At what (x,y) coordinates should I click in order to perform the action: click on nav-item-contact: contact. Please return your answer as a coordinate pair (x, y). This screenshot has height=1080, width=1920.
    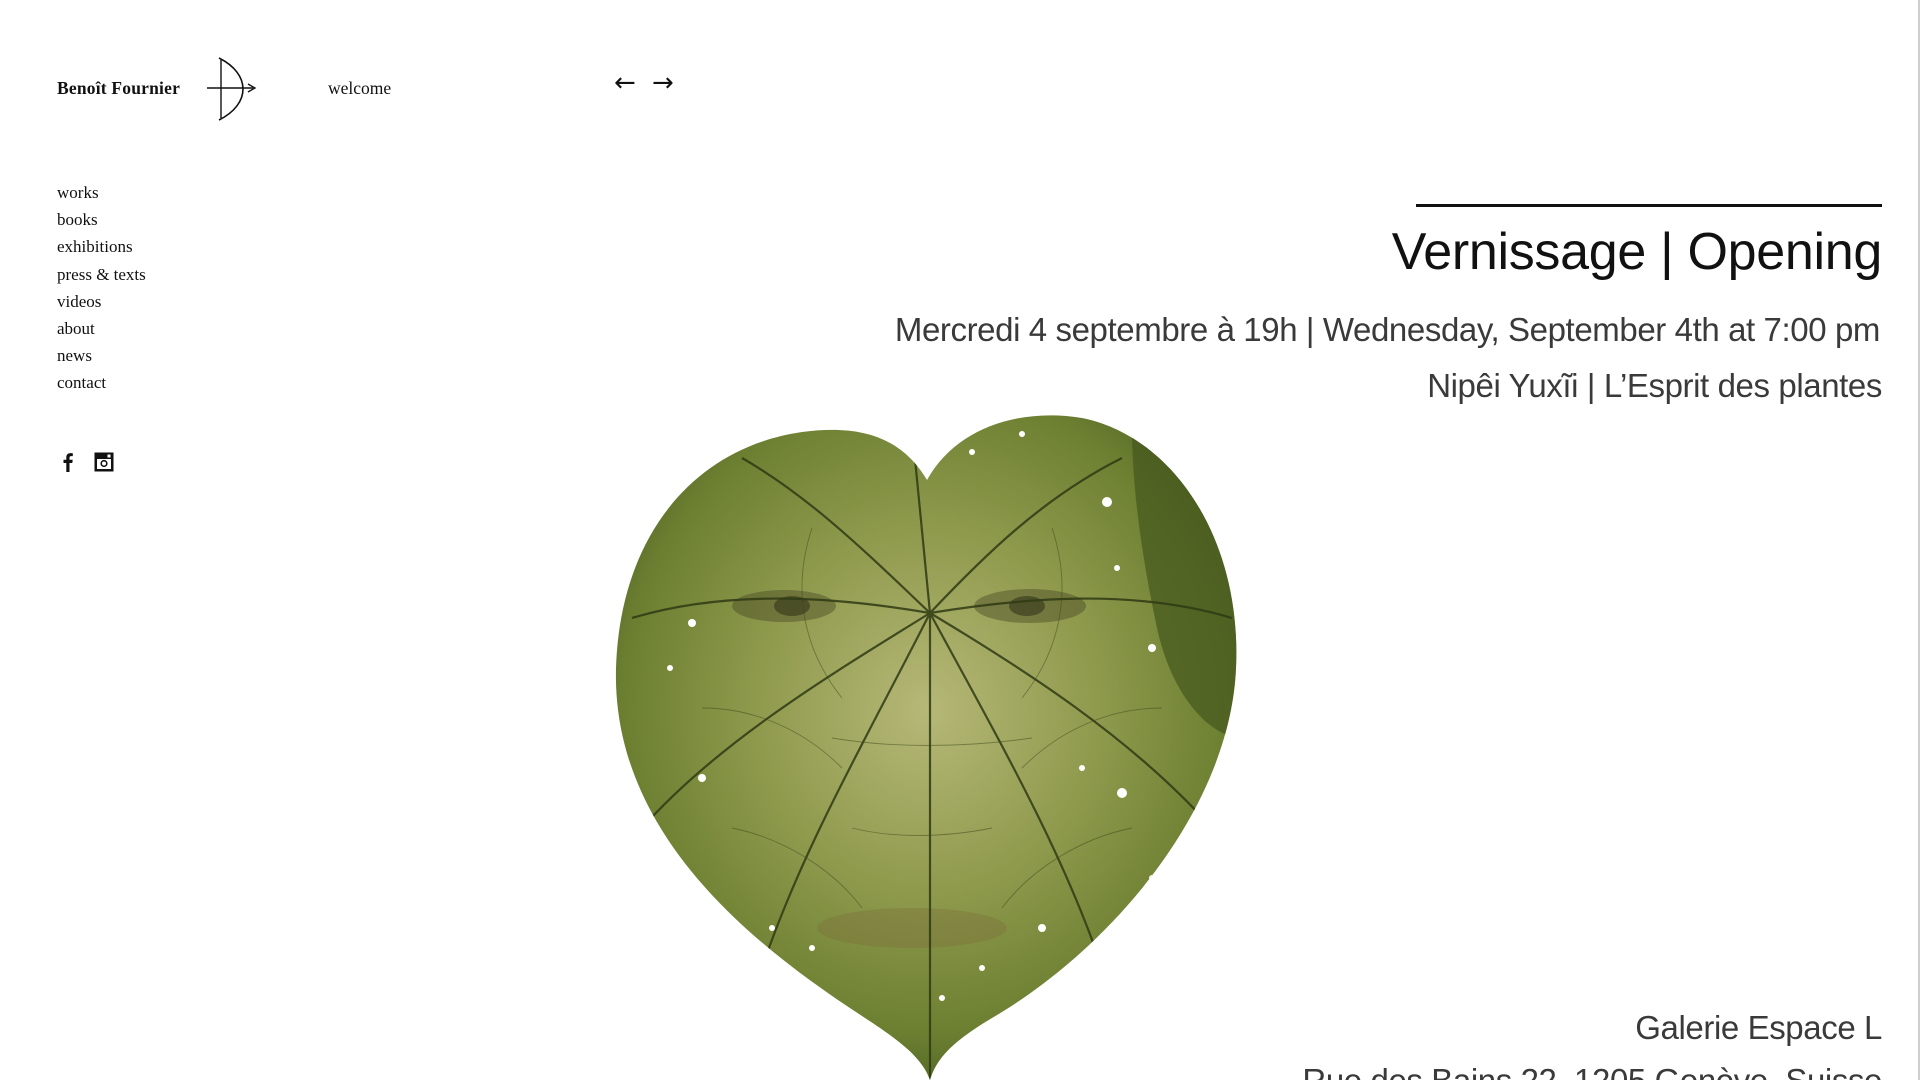
    Looking at the image, I should click on (101, 382).